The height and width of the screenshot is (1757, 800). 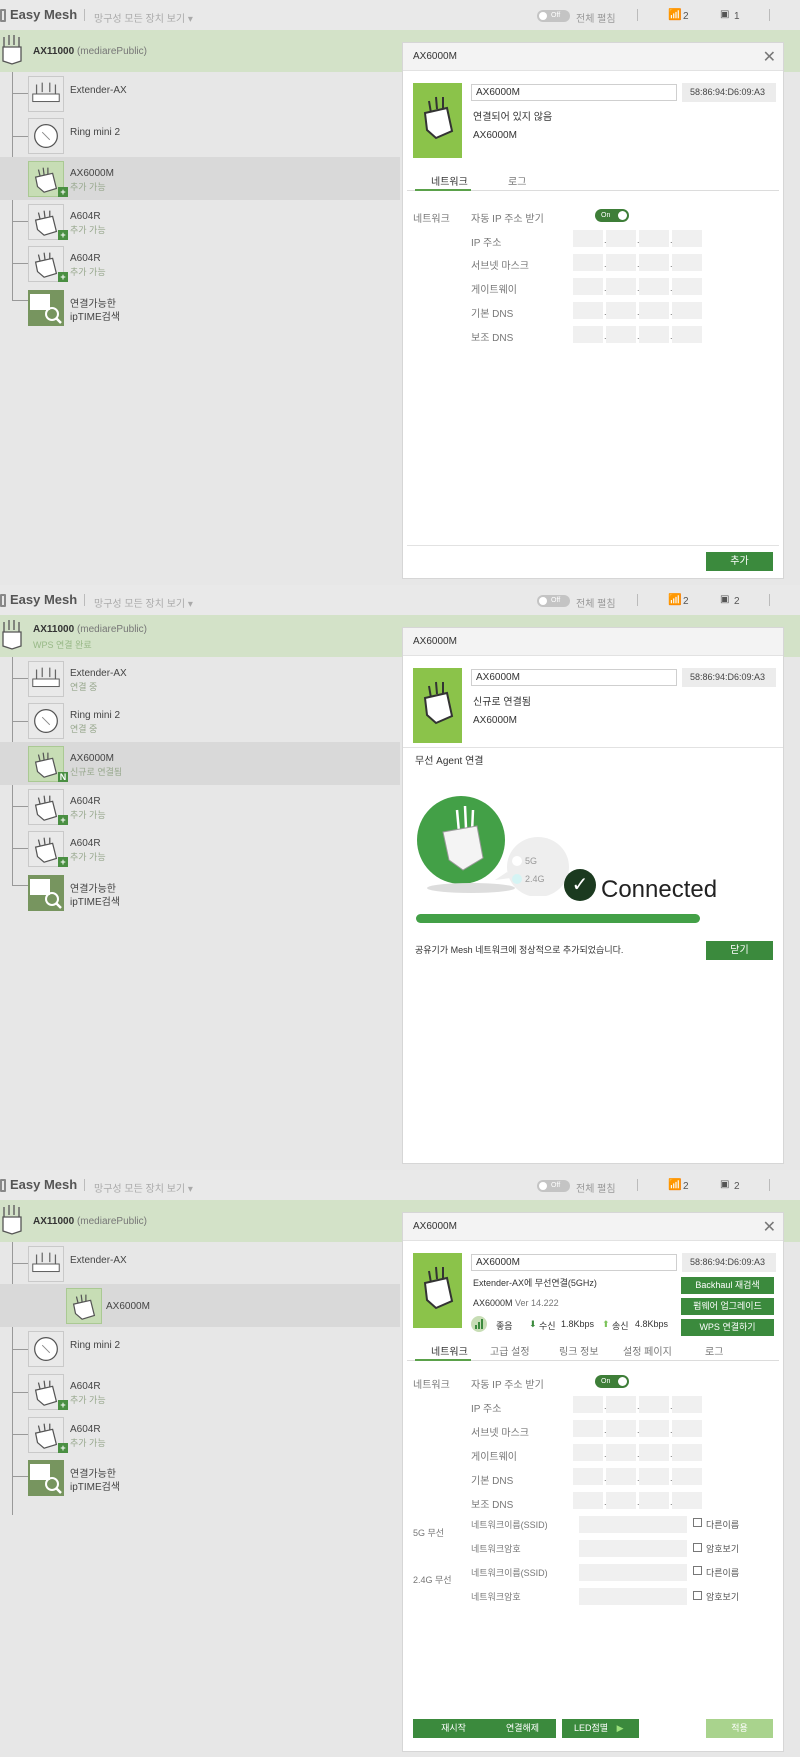 I want to click on tab-settings-page: 설정 페이지, so click(x=647, y=1350).